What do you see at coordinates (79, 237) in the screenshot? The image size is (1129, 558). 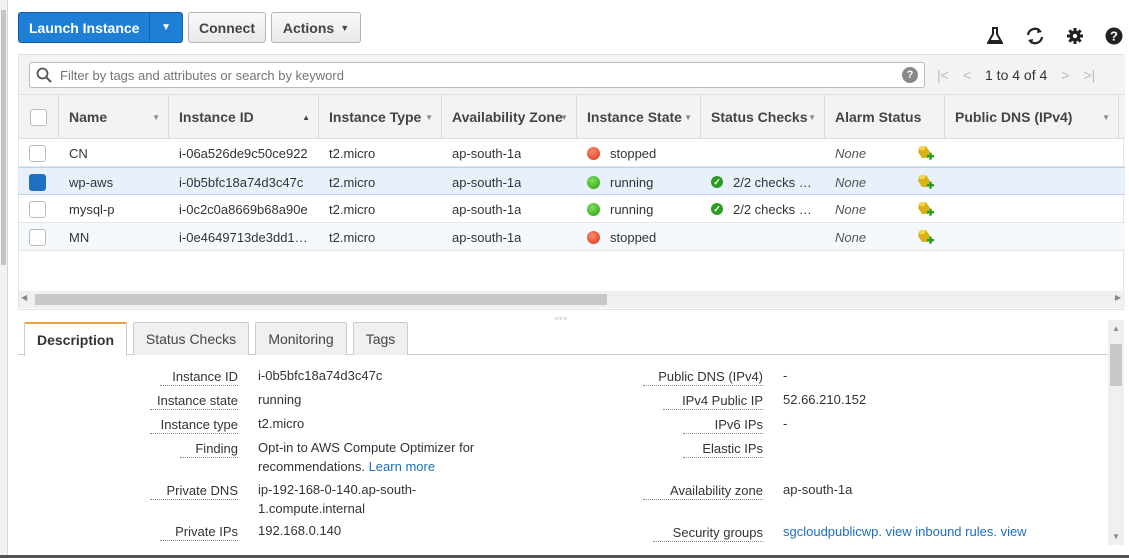 I see `cell-name: MN` at bounding box center [79, 237].